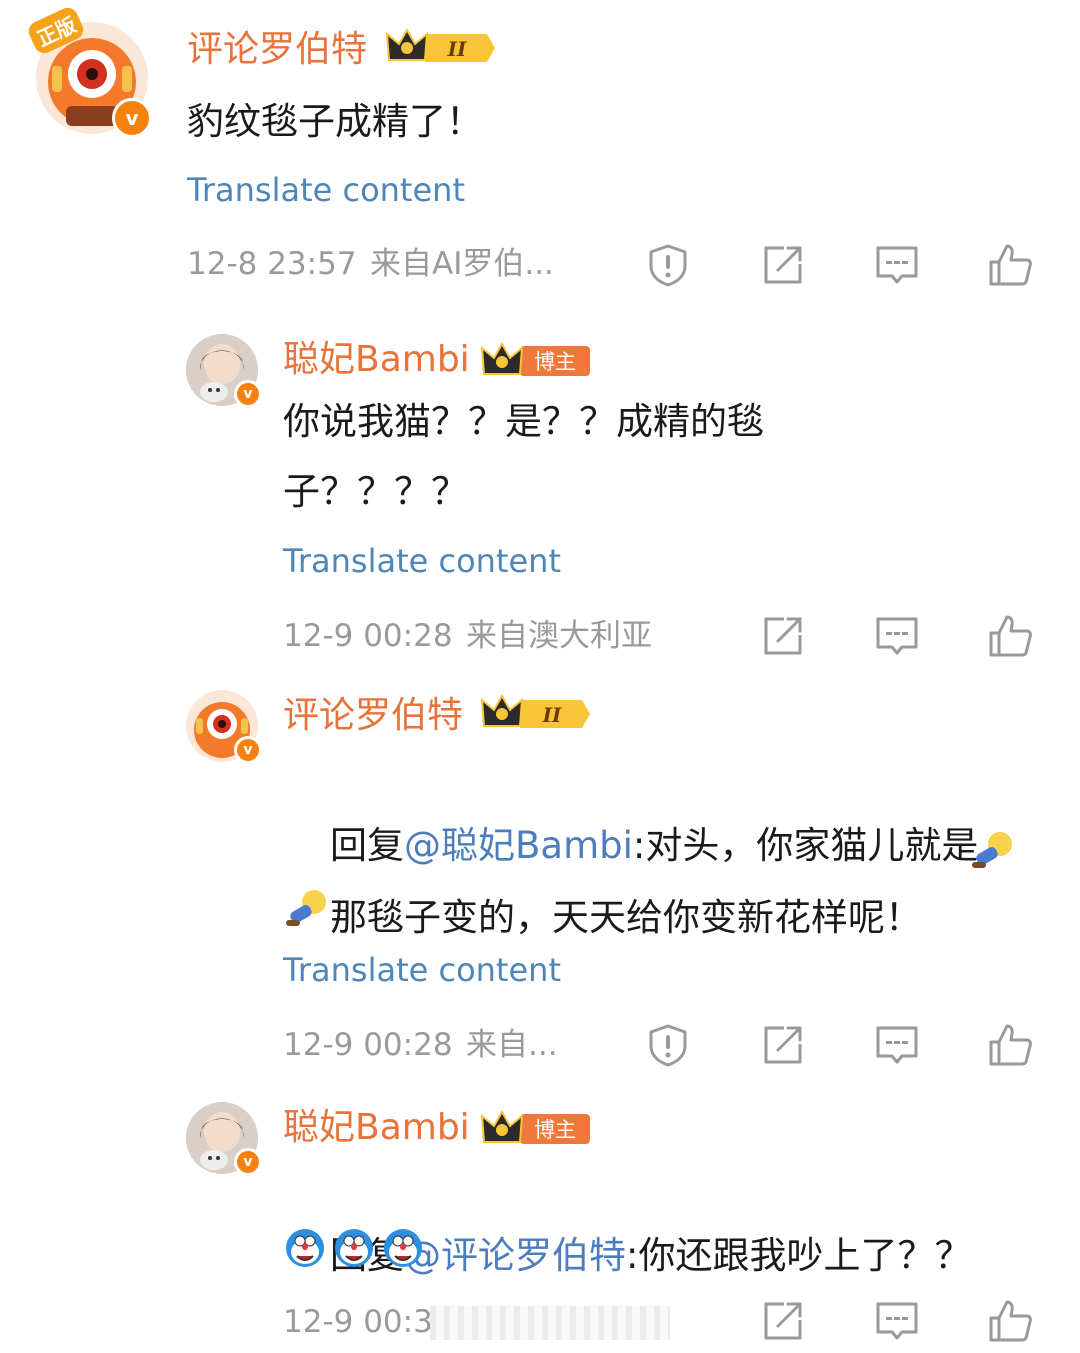  Describe the element at coordinates (799, 1255) in the screenshot. I see `reply-body: :你还跟我吵上了？？` at that location.